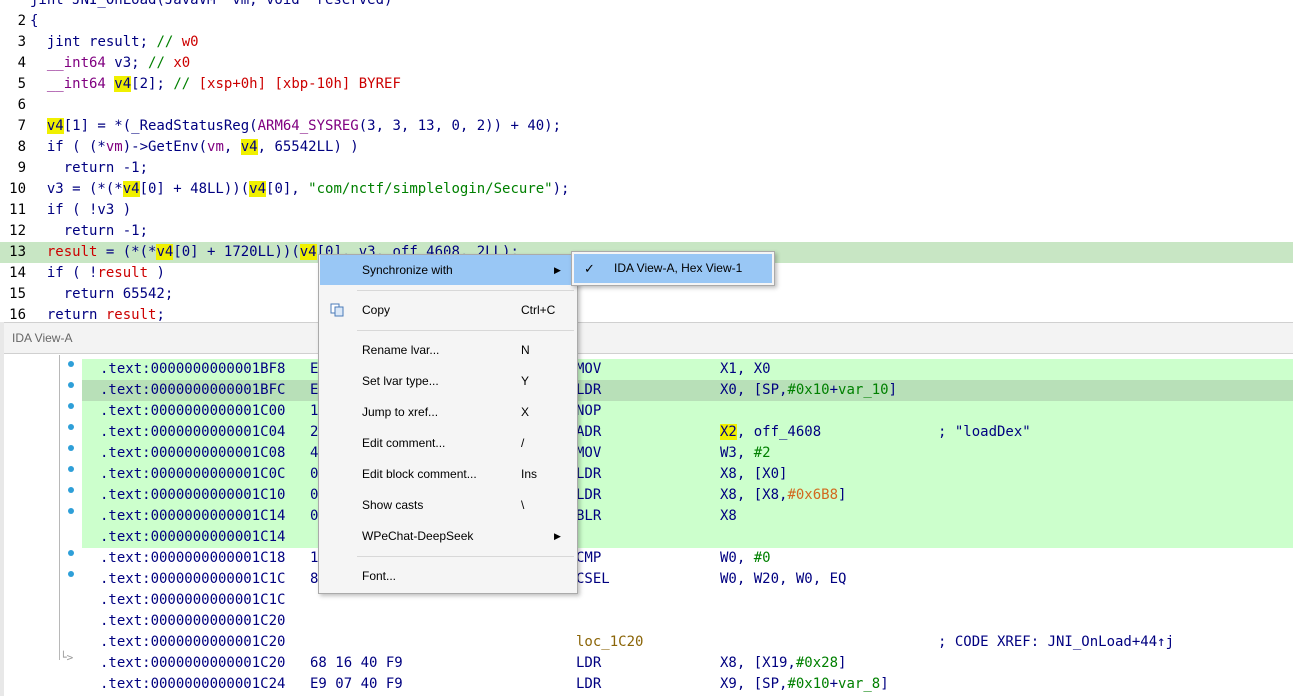  I want to click on menu-synchronize-with: Synchronize with ▶, so click(448, 270).